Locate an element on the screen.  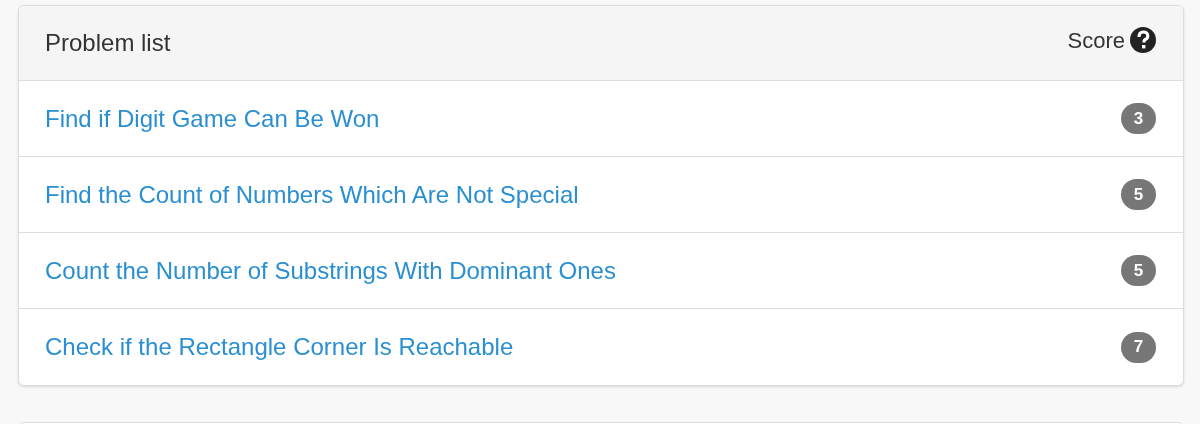
problem-link: Count the Number of Substrings With Dominant Ones is located at coordinates (330, 270).